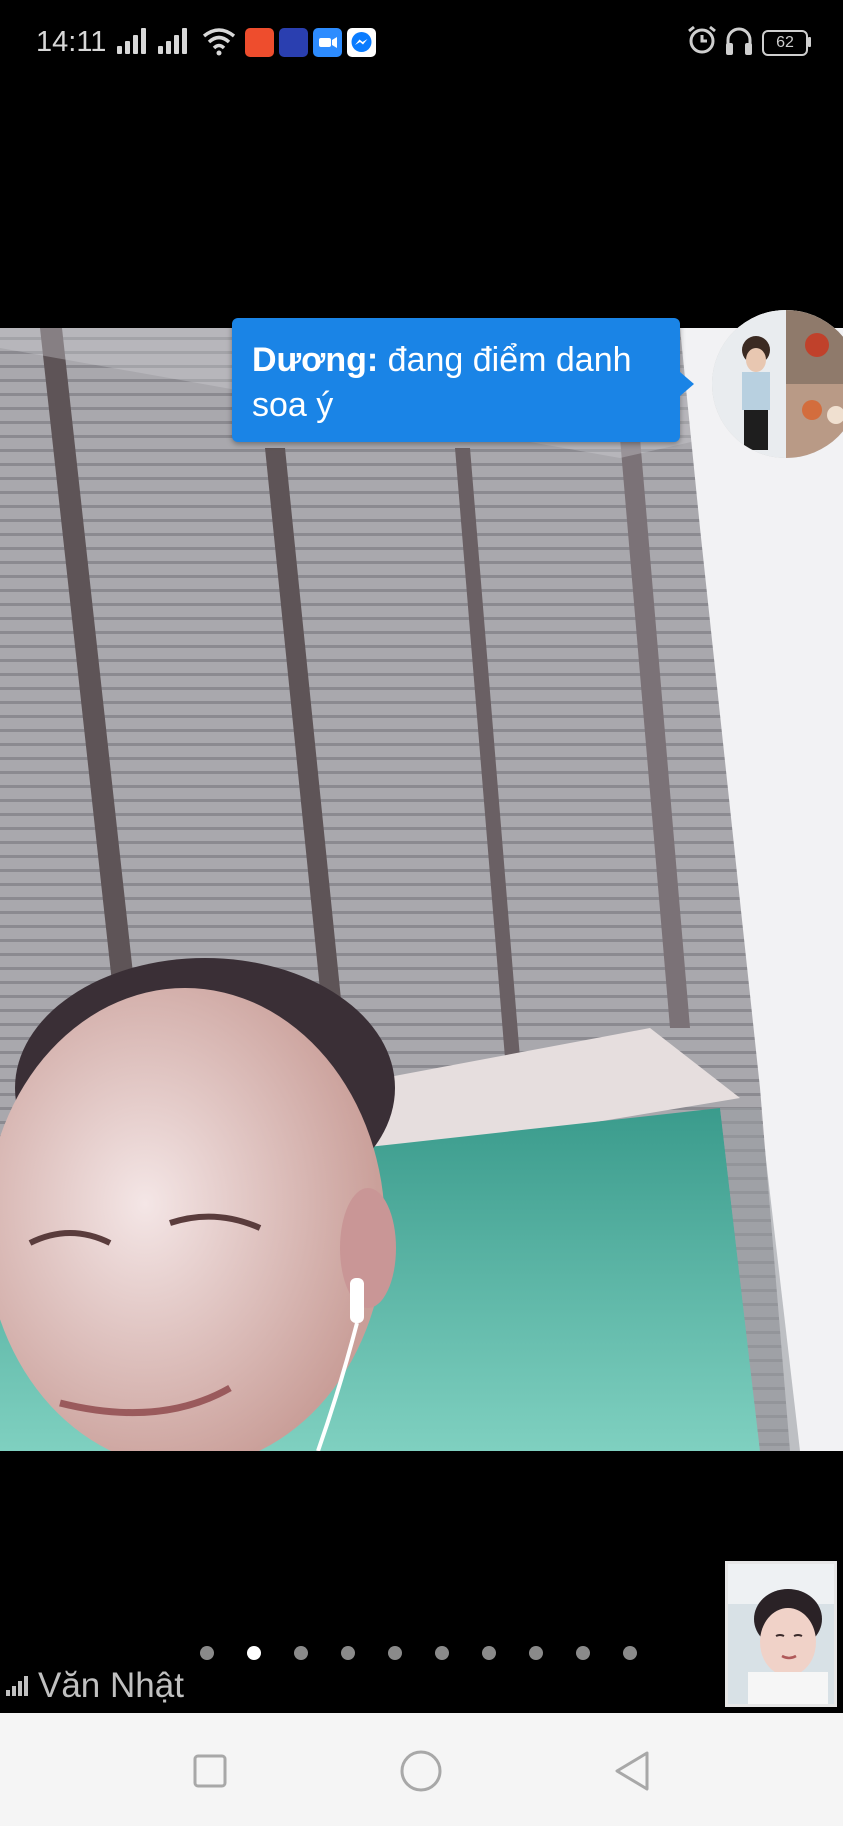  I want to click on caller-name: Văn Nhật, so click(111, 1685).